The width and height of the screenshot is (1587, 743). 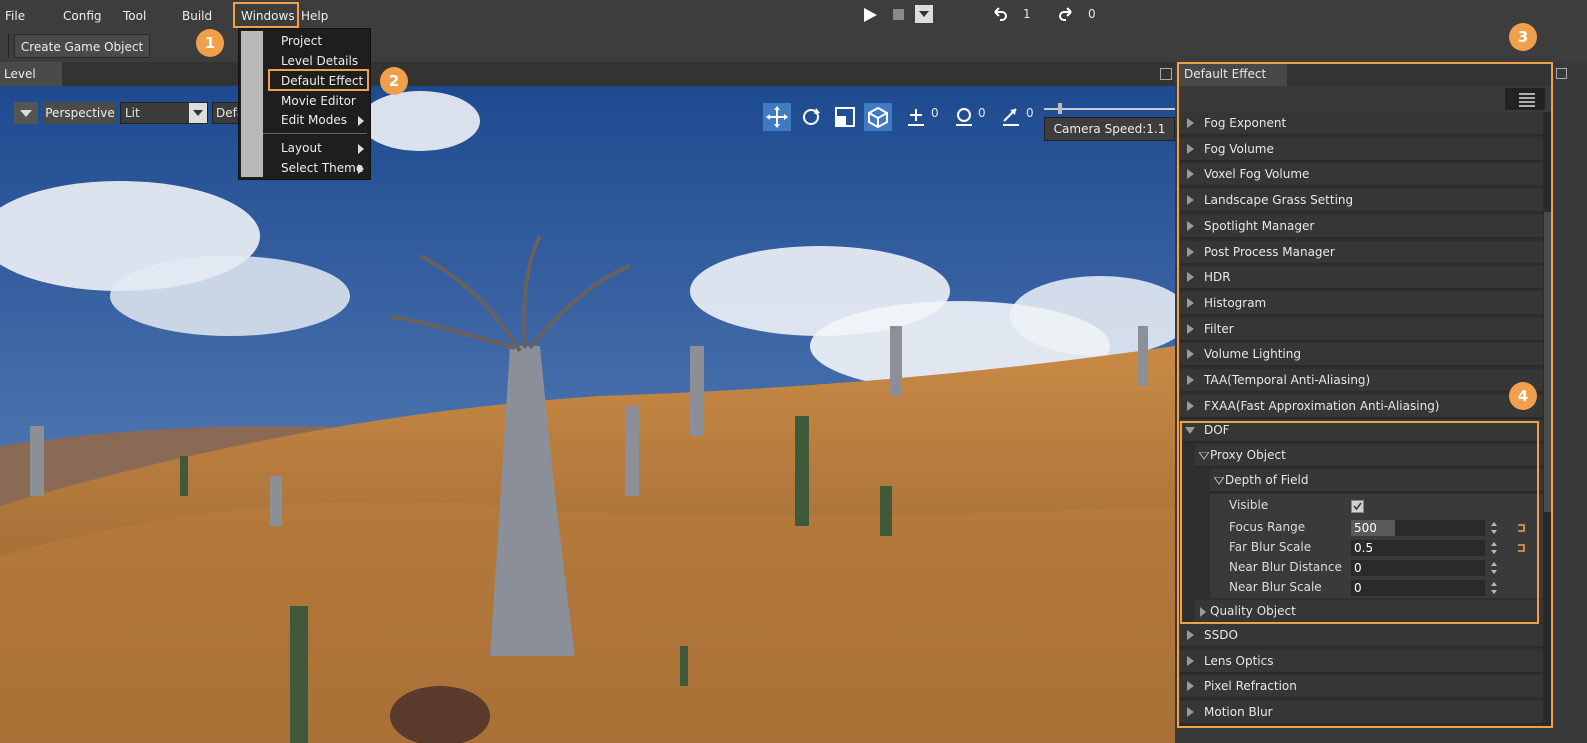 I want to click on camera-speed-slider, so click(x=1109, y=109).